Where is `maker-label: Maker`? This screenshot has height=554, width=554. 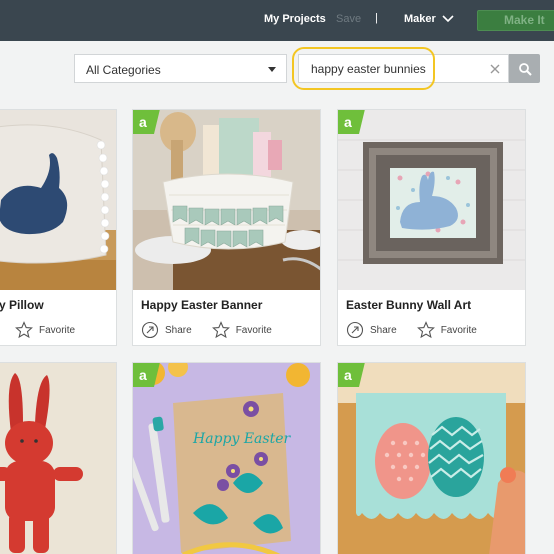
maker-label: Maker is located at coordinates (420, 19).